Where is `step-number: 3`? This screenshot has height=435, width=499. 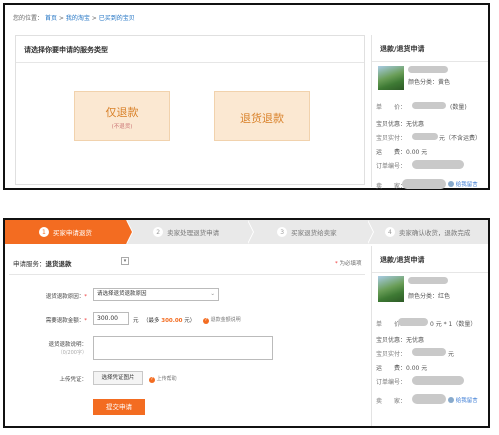 step-number: 3 is located at coordinates (282, 232).